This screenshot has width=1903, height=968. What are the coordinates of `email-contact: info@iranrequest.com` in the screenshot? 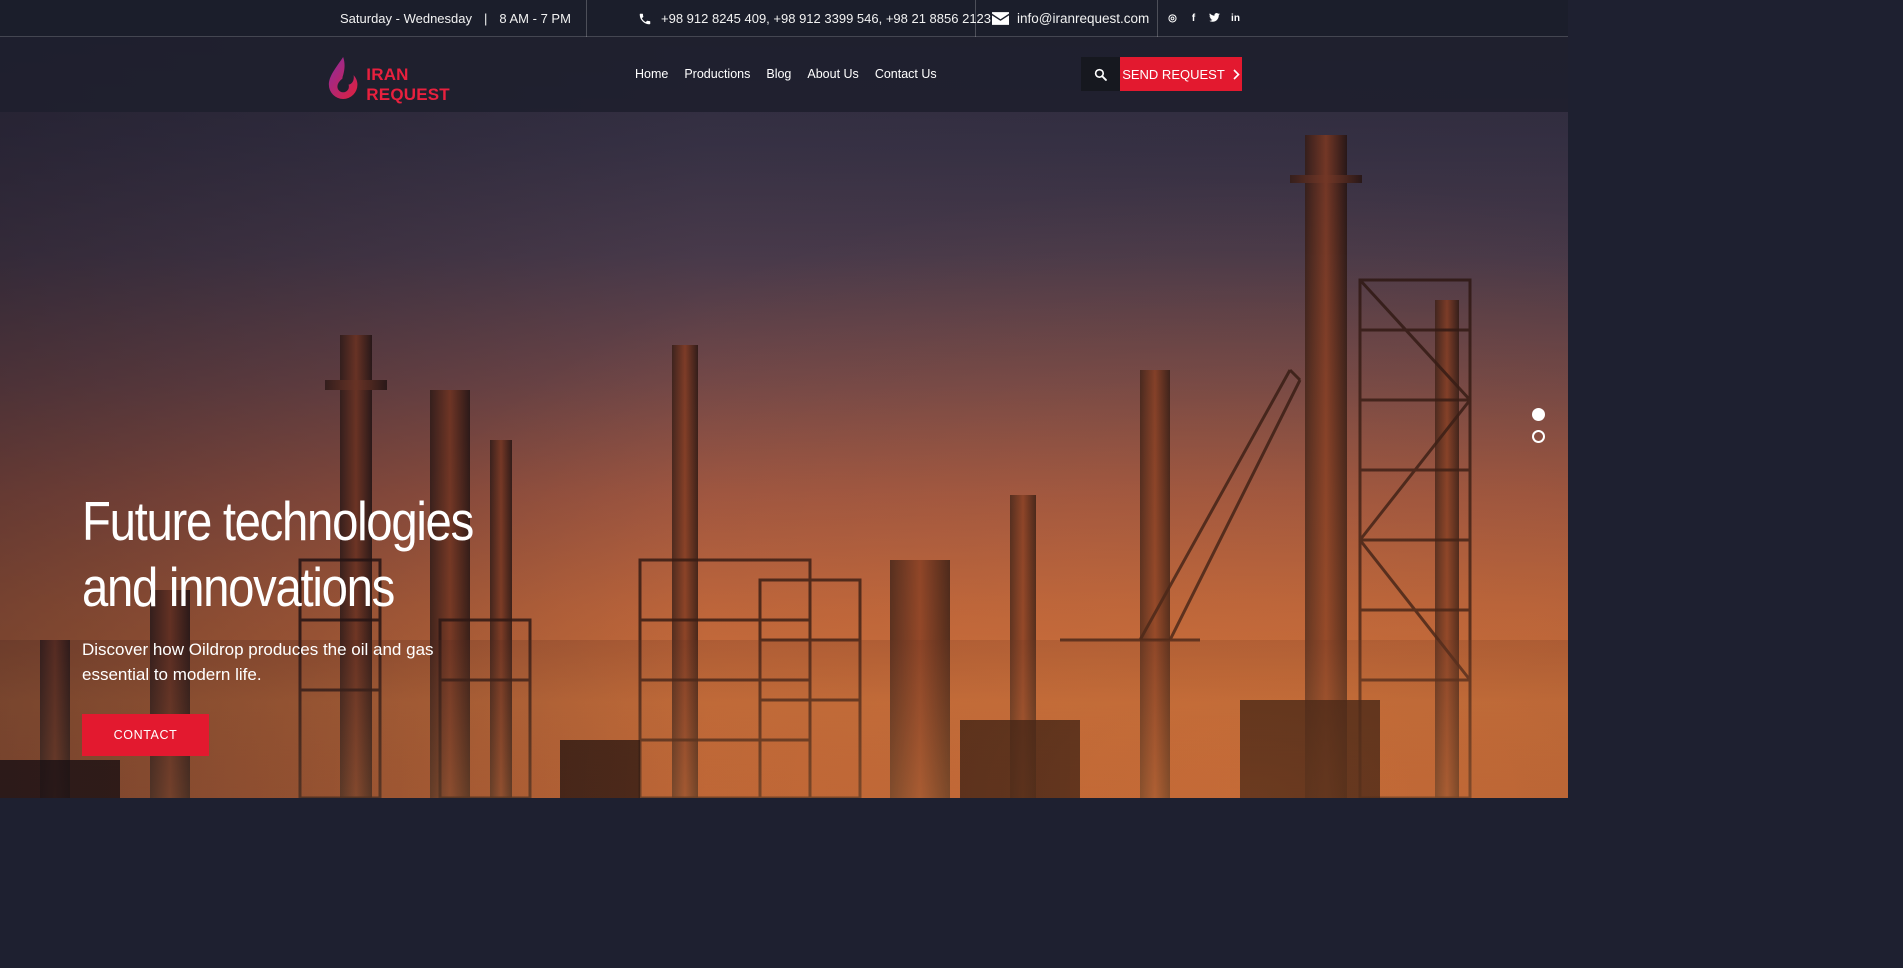 It's located at (1070, 18).